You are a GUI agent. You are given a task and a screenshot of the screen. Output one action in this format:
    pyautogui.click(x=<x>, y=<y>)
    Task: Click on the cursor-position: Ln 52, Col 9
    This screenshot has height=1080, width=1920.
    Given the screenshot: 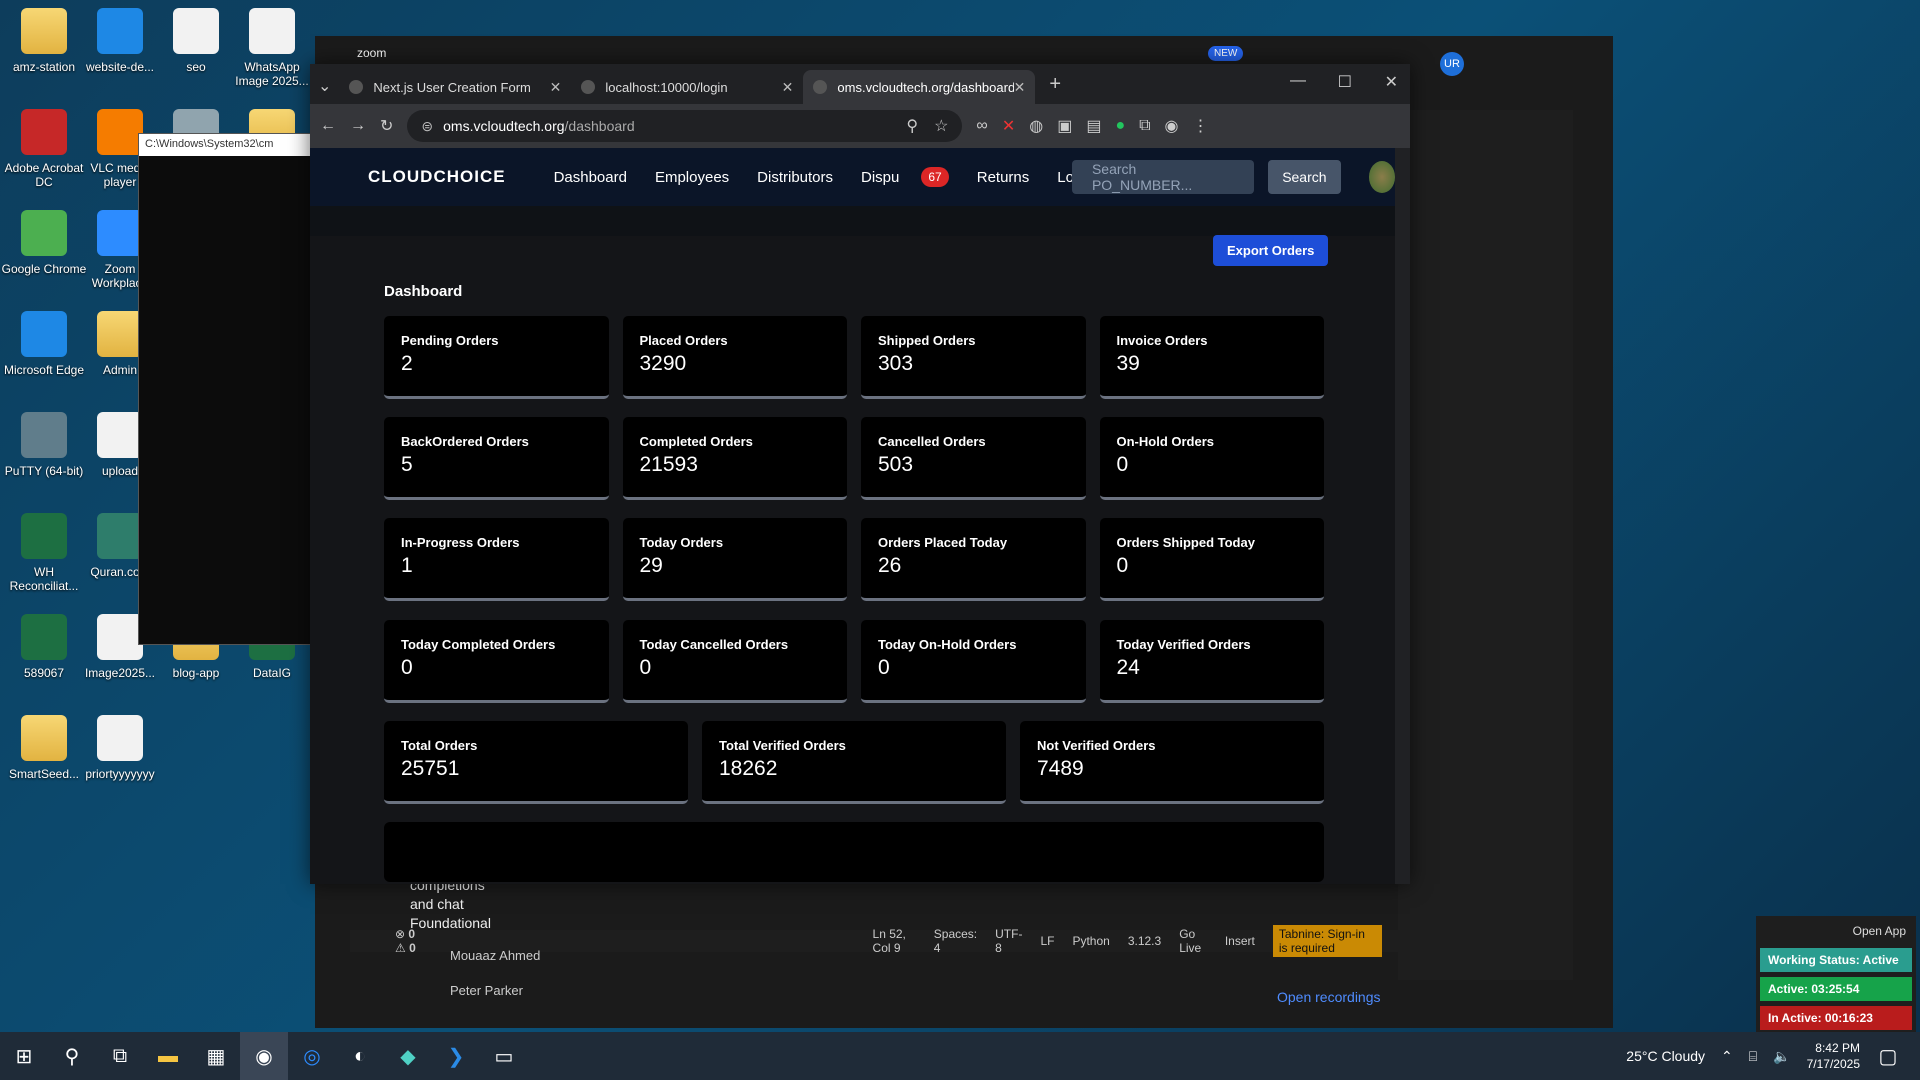 What is the action you would take?
    pyautogui.click(x=894, y=941)
    